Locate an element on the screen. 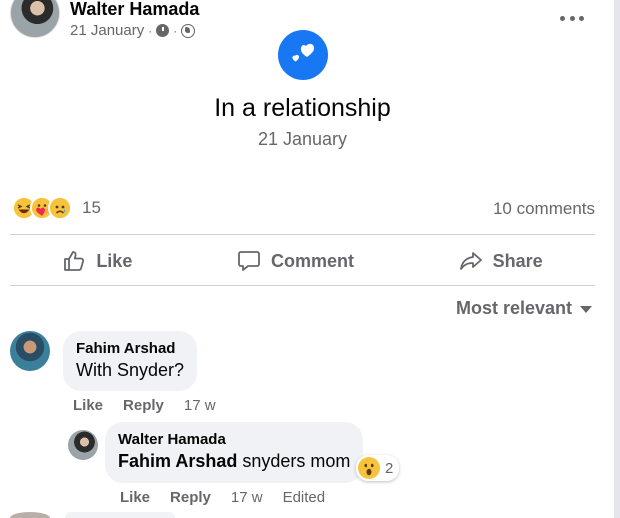 The height and width of the screenshot is (518, 620). commenter-avatar is located at coordinates (30, 351).